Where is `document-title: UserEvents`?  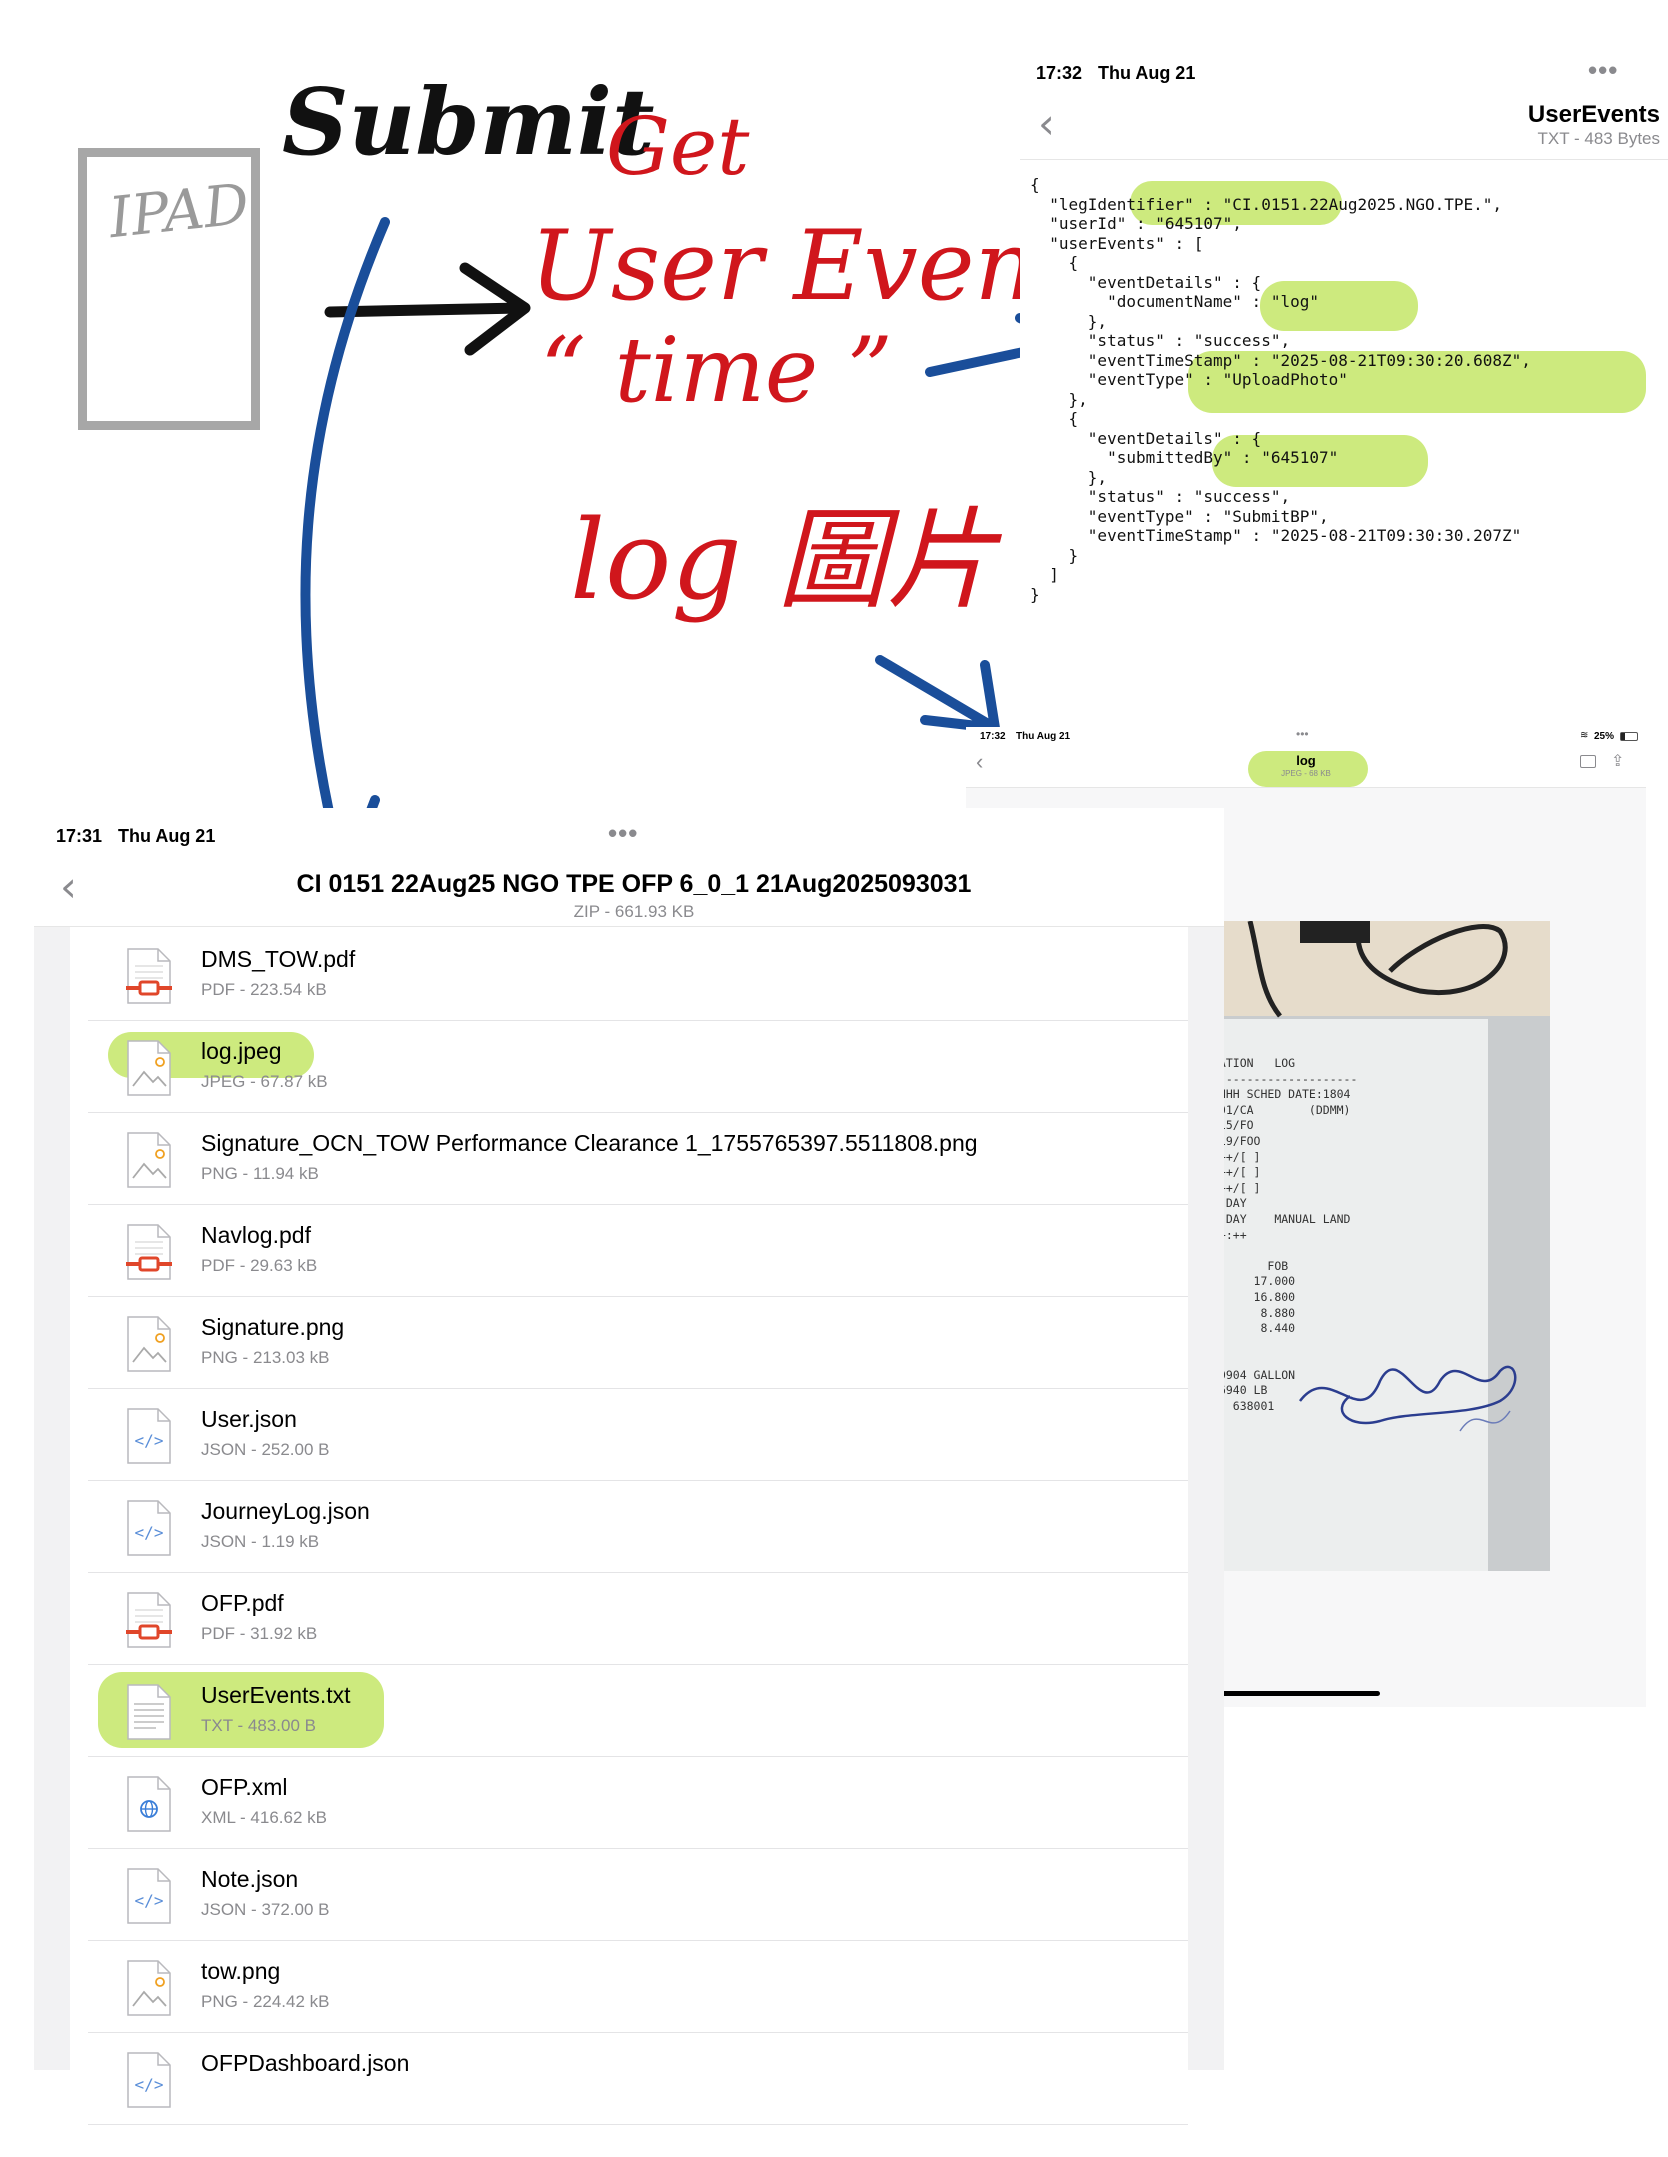 document-title: UserEvents is located at coordinates (1593, 114).